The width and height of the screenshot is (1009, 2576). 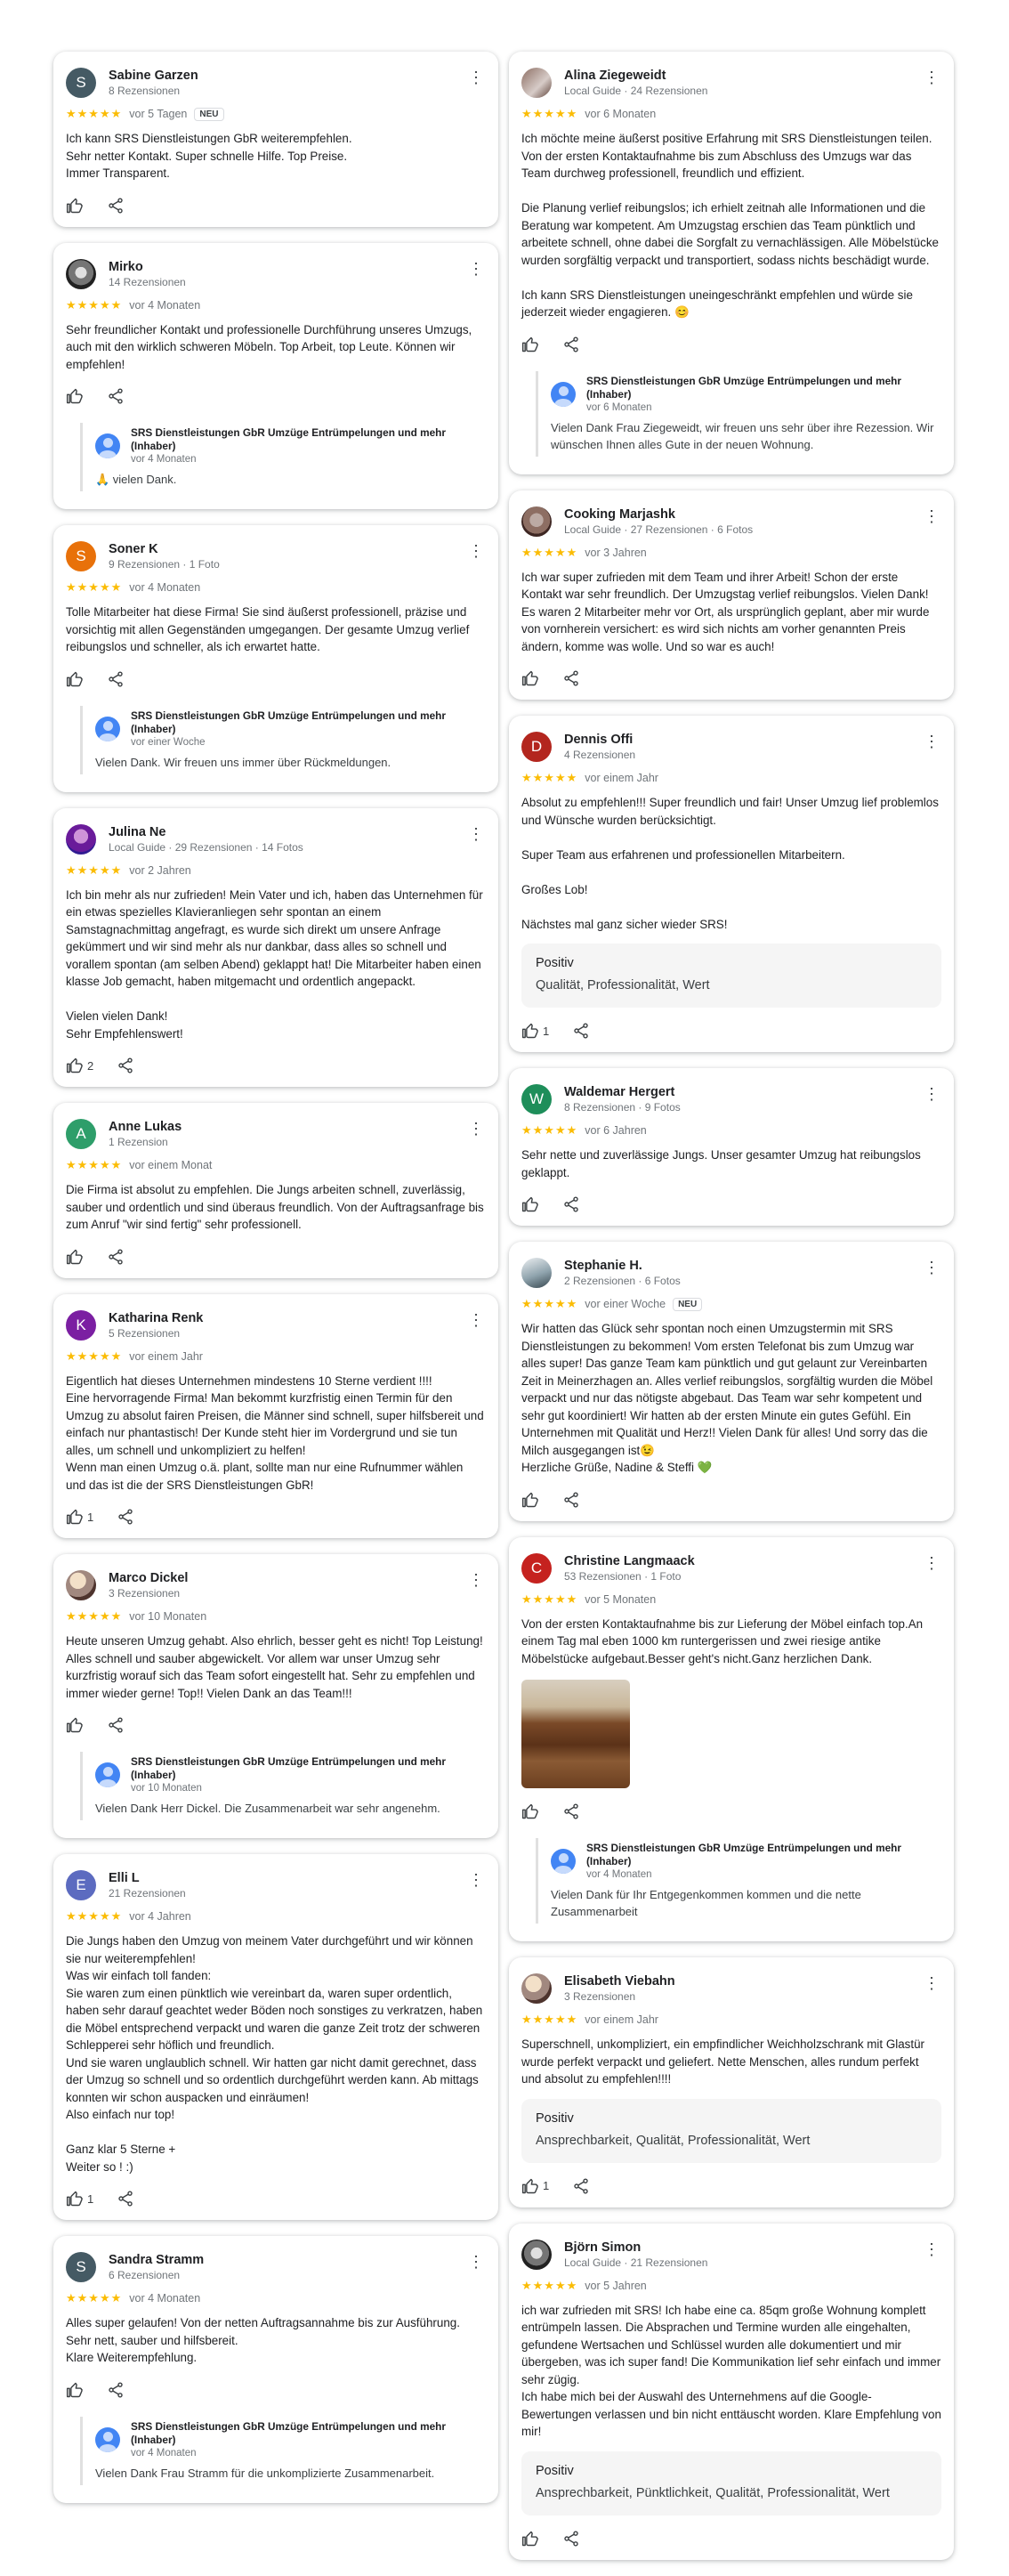 What do you see at coordinates (297, 1578) in the screenshot?
I see `reviewer-name: Marco Dickel` at bounding box center [297, 1578].